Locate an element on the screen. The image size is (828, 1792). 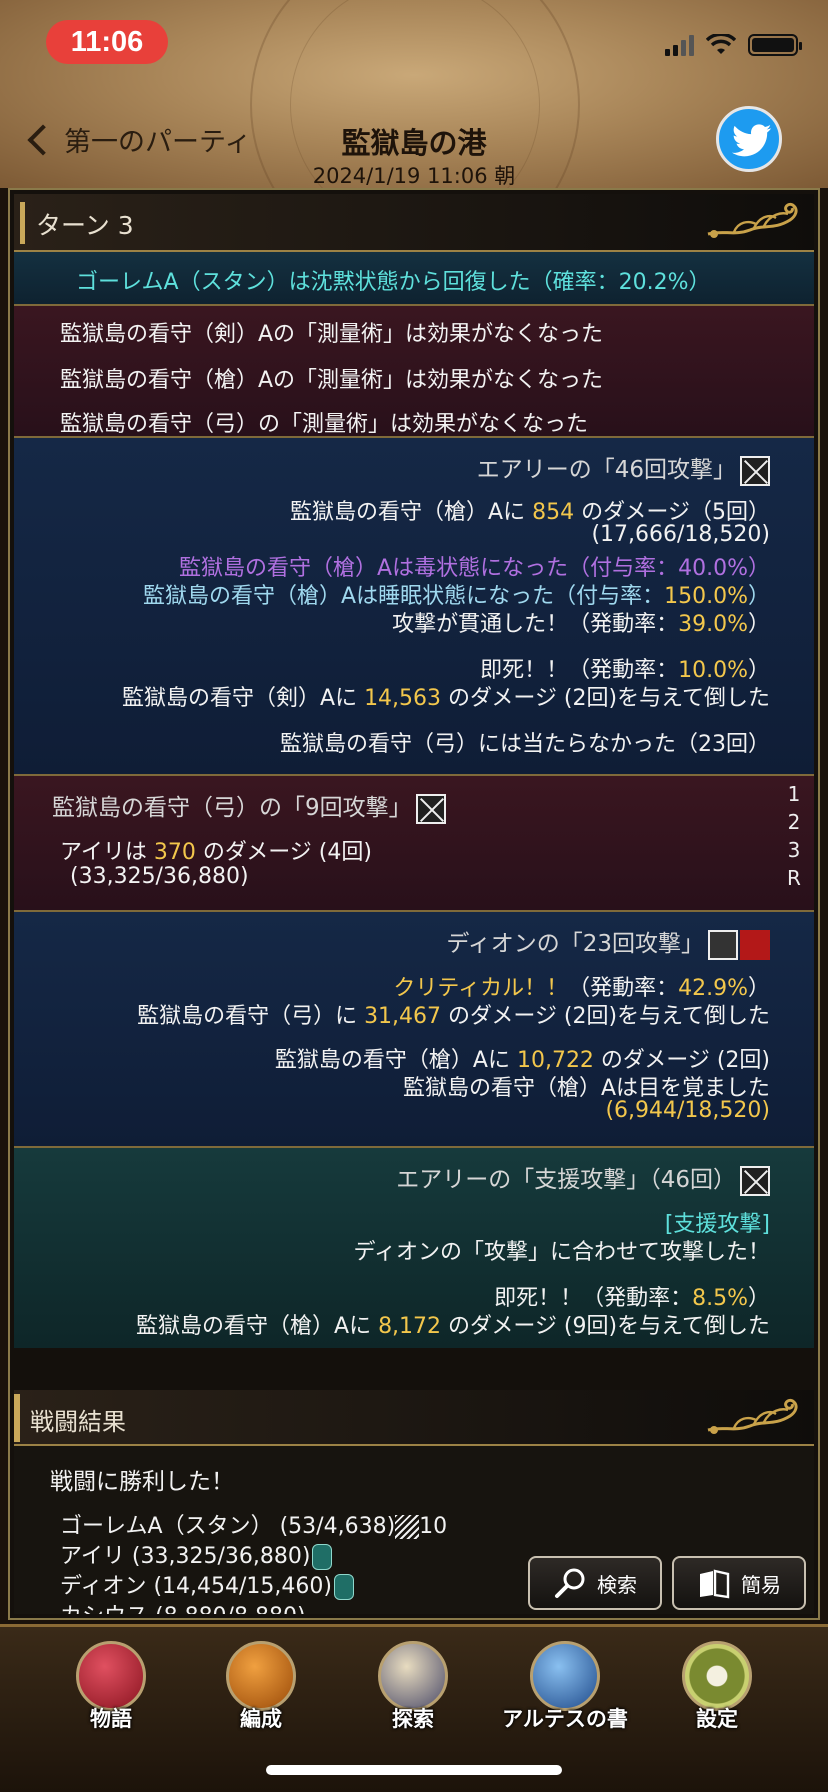
status-time: 11:06 is located at coordinates (107, 42).